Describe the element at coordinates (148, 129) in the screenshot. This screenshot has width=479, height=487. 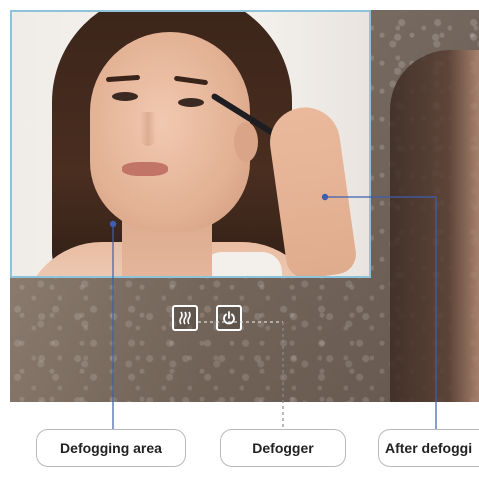
I see `portrait-nose` at that location.